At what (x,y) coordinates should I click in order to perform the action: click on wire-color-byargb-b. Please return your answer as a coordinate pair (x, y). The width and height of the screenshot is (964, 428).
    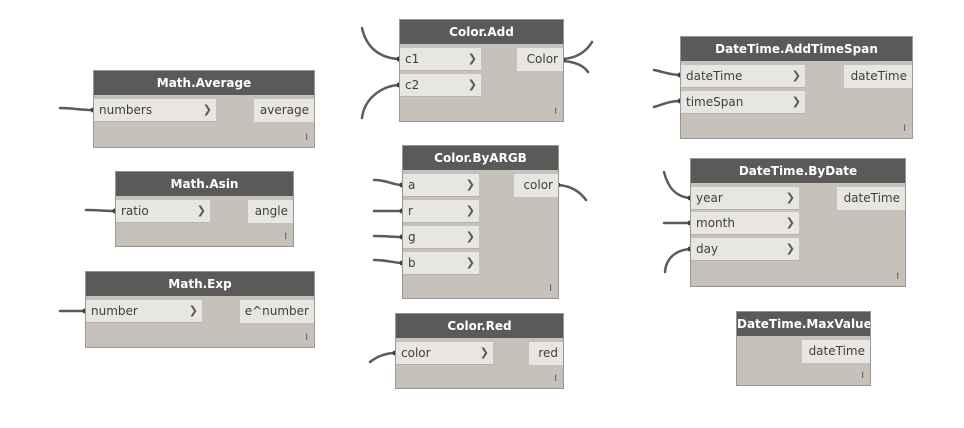
    Looking at the image, I should click on (388, 261).